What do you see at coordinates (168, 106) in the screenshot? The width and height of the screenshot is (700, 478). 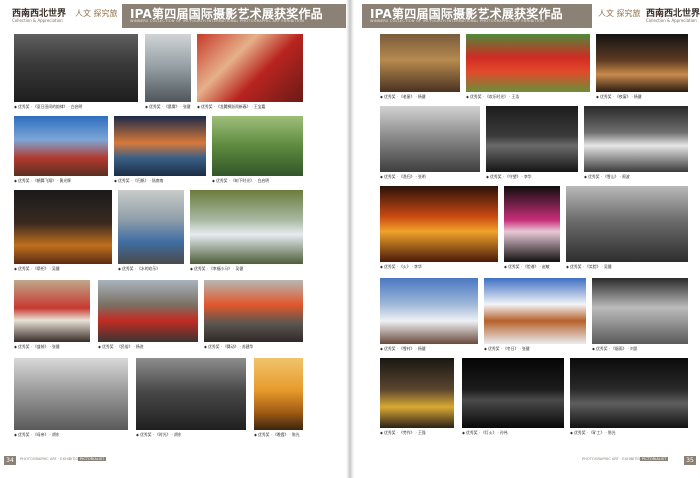 I see `photo-caption: ◆ 优秀奖 · 《晨雾》 · 张健` at bounding box center [168, 106].